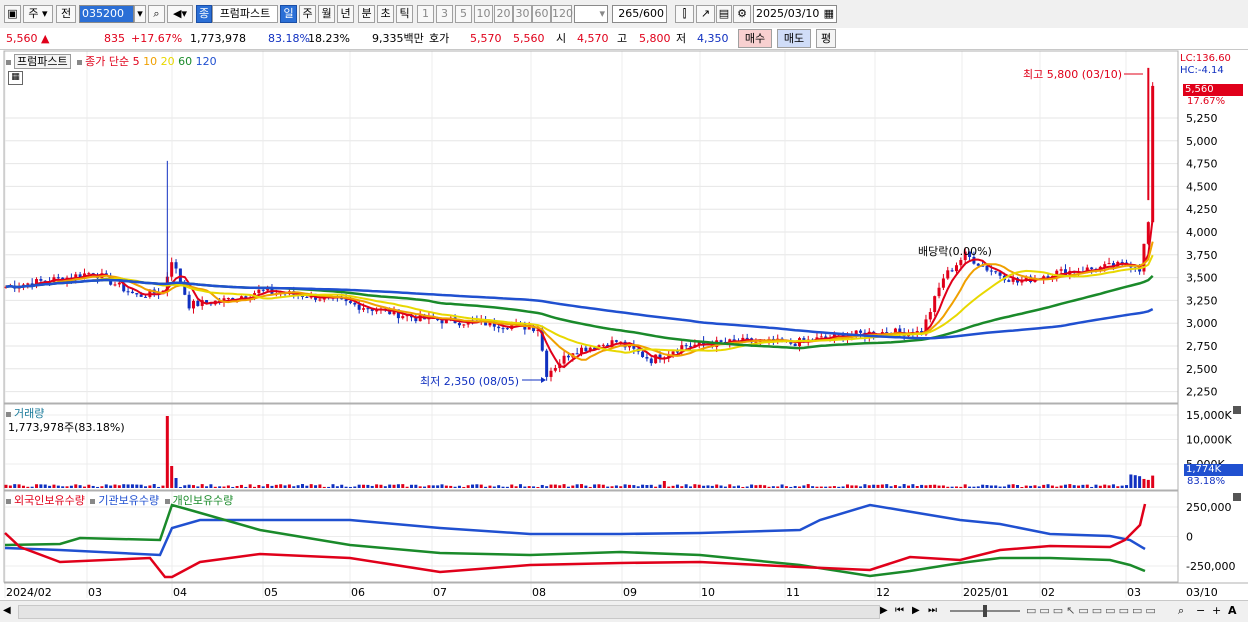 The image size is (1248, 622). Describe the element at coordinates (794, 38) in the screenshot. I see `sell-button: 매도` at that location.